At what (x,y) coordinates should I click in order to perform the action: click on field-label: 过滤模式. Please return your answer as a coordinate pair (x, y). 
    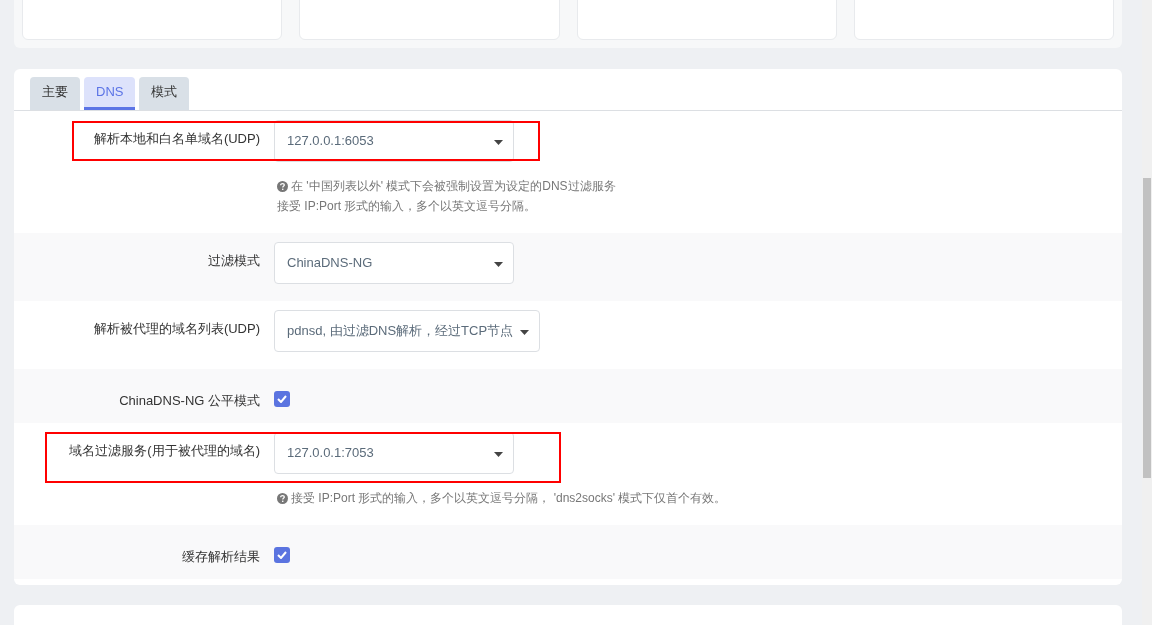
    Looking at the image, I should click on (233, 261).